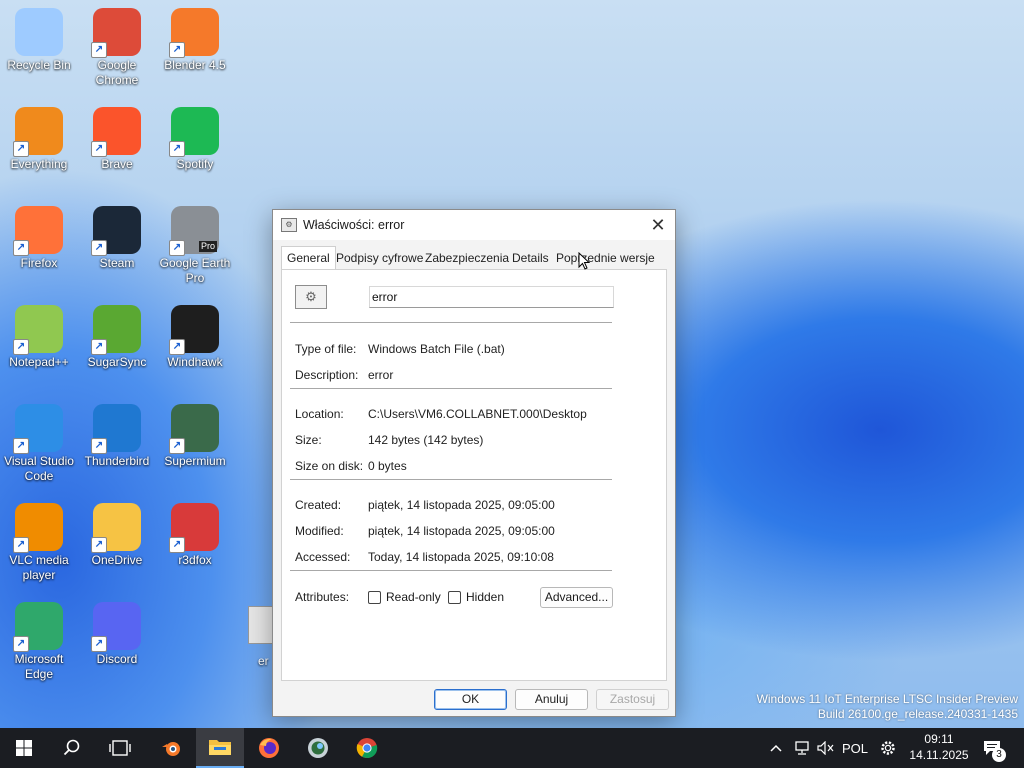  Describe the element at coordinates (24, 748) in the screenshot. I see `start-icon` at that location.